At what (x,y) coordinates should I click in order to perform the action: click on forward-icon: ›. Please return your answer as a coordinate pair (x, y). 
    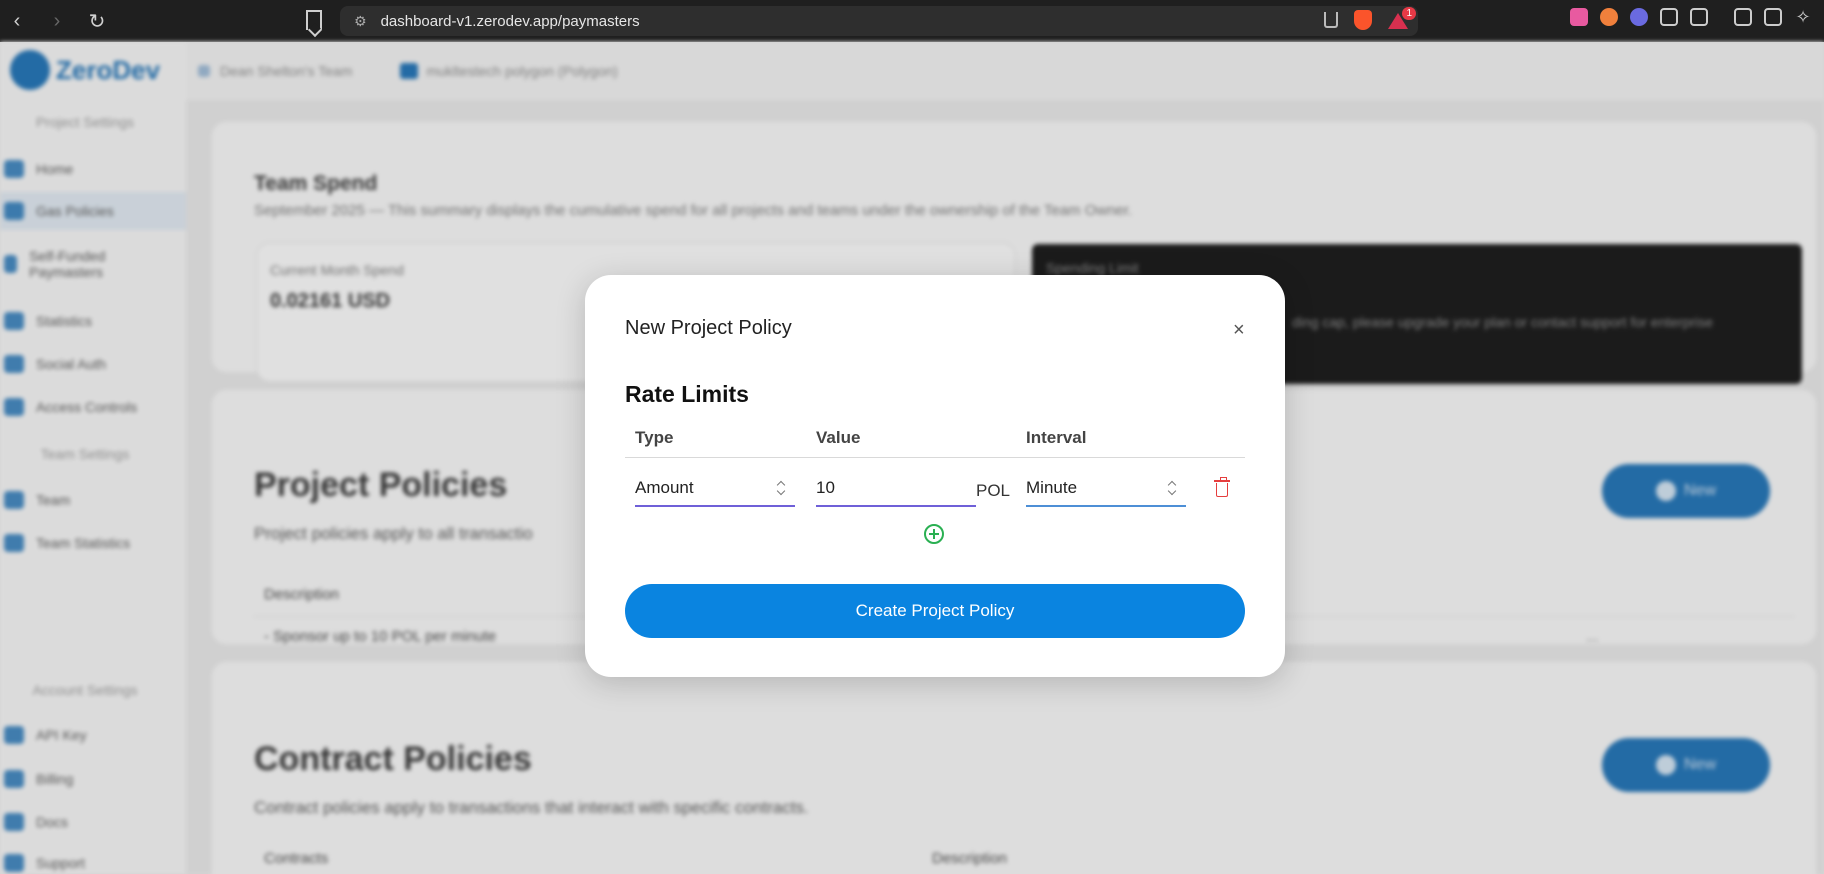
    Looking at the image, I should click on (57, 21).